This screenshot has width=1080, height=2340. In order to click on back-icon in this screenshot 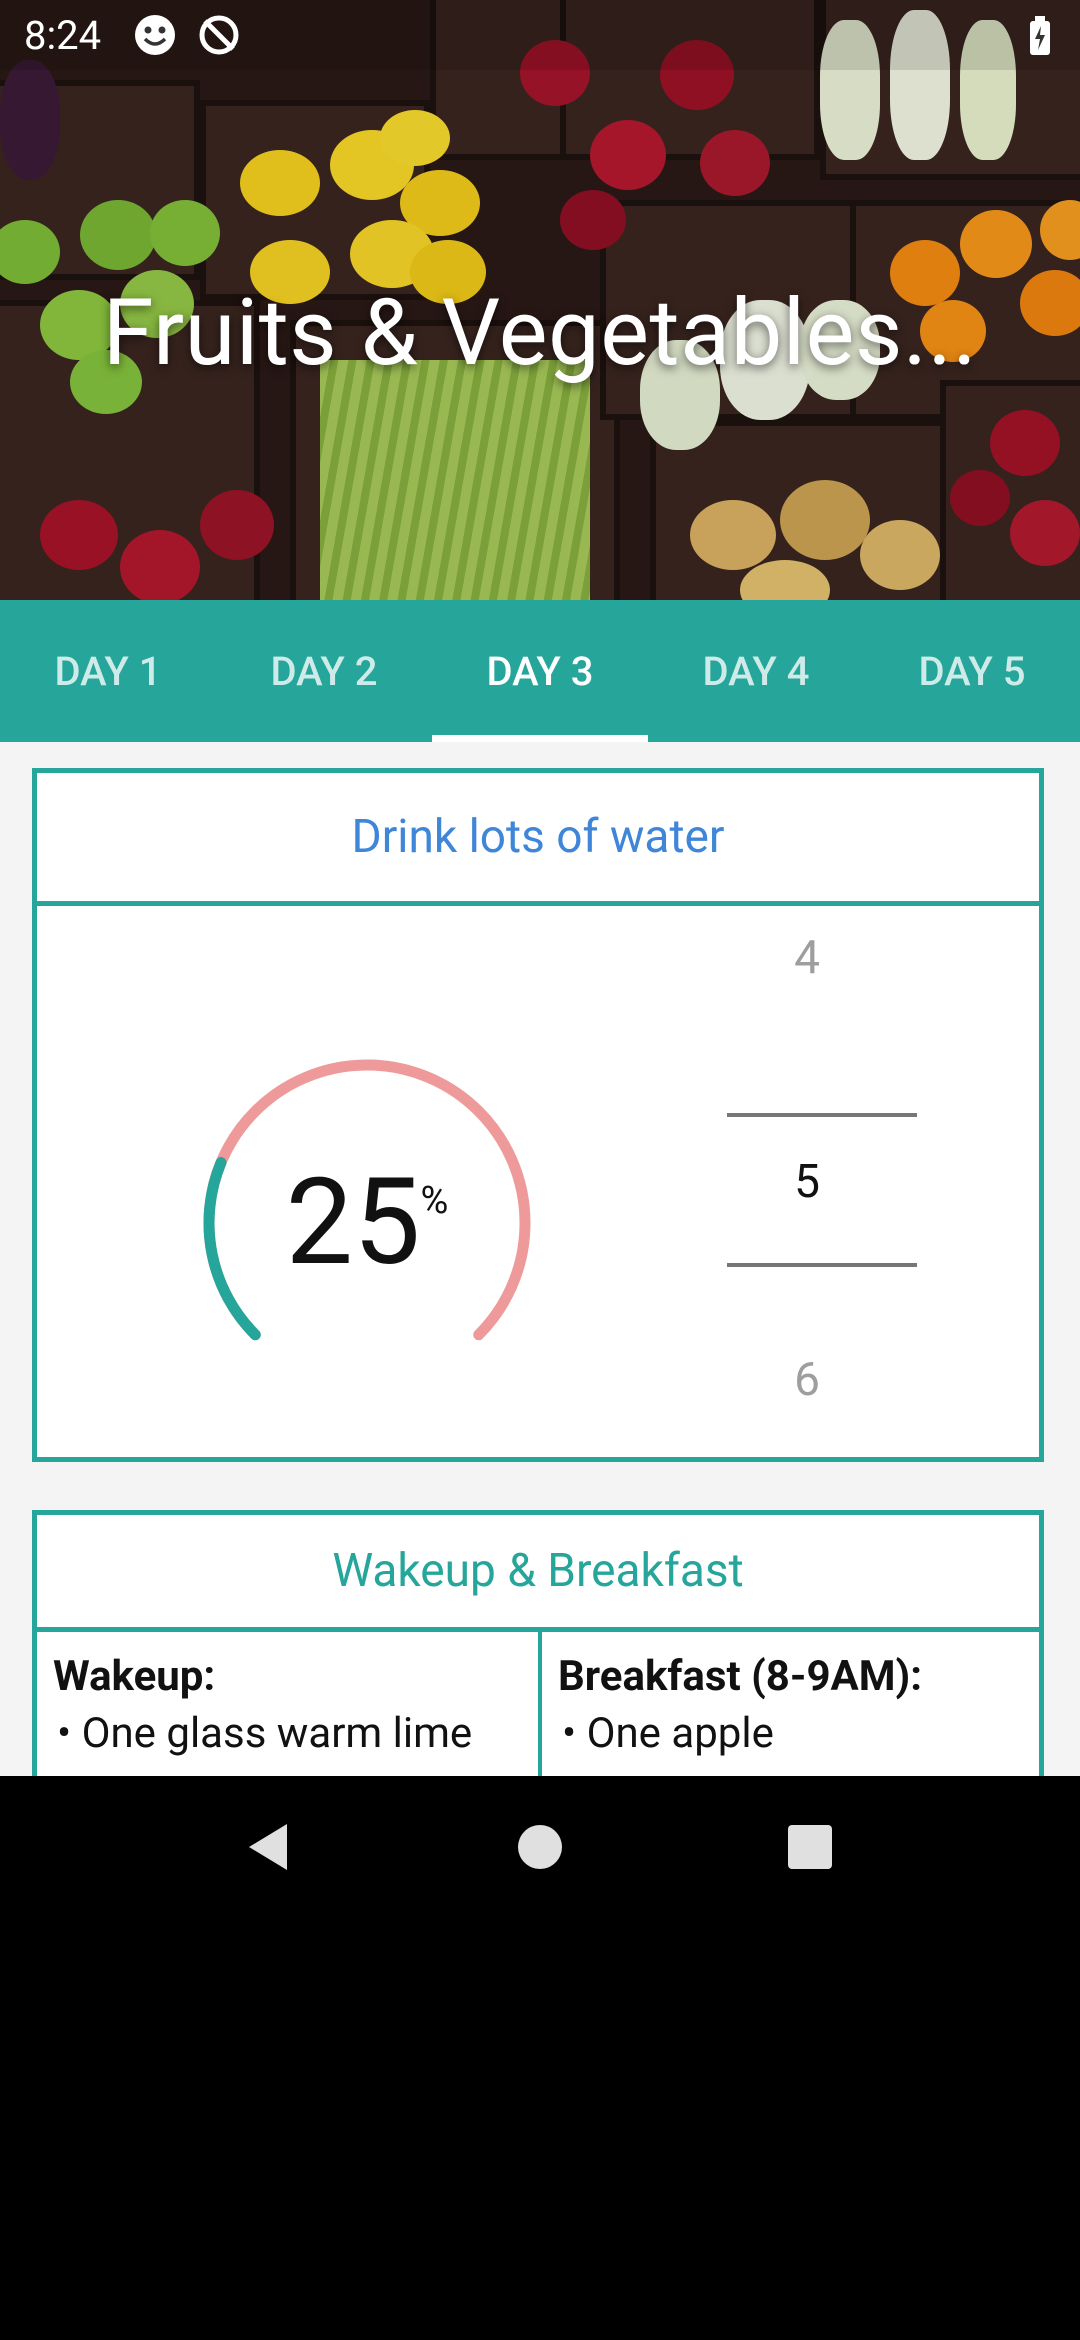, I will do `click(268, 1847)`.